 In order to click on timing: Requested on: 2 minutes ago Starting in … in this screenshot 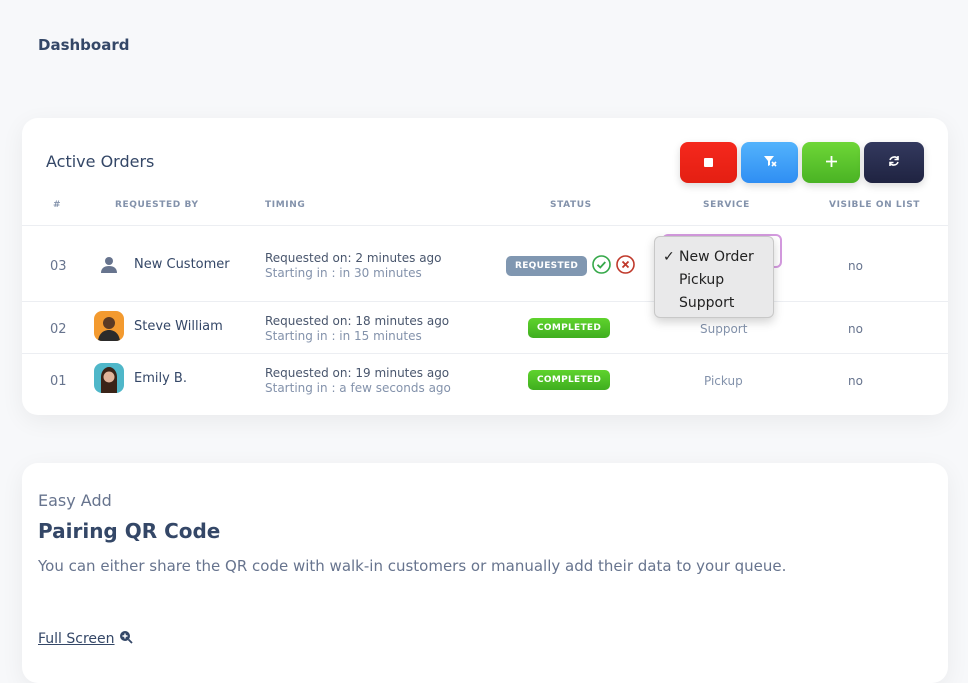, I will do `click(353, 266)`.